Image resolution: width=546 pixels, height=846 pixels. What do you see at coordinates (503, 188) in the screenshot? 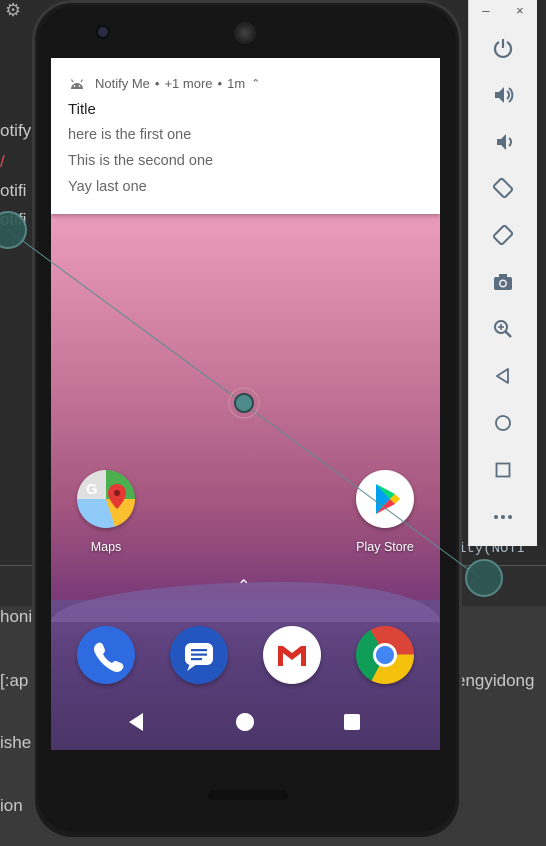
I see `rotate-left-icon` at bounding box center [503, 188].